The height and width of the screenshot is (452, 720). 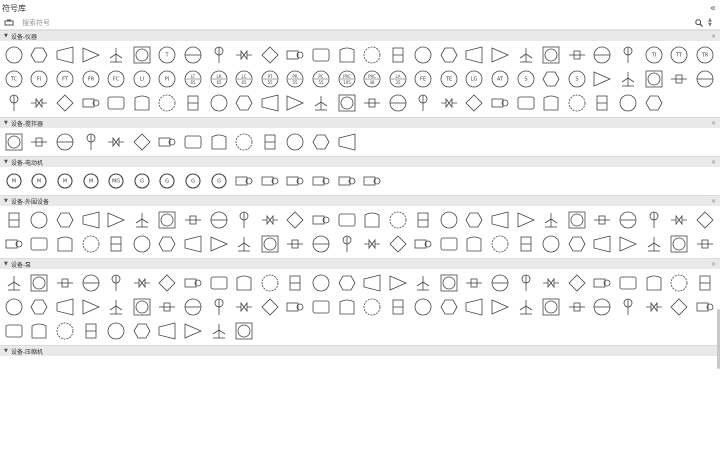 I want to click on symbol-item: LT 65, so click(x=193, y=79).